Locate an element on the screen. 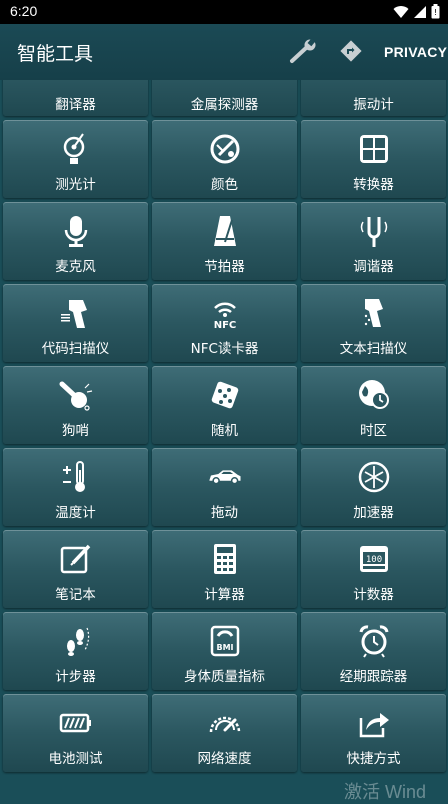 Image resolution: width=448 pixels, height=804 pixels. tile-dog-whistle: 狗哨 is located at coordinates (75, 405).